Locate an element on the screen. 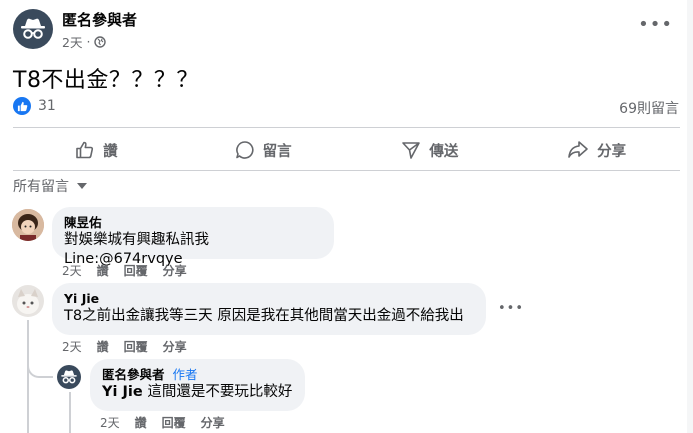 Image resolution: width=693 pixels, height=433 pixels. reply-author-row: 匿名參與者 作者 is located at coordinates (197, 374).